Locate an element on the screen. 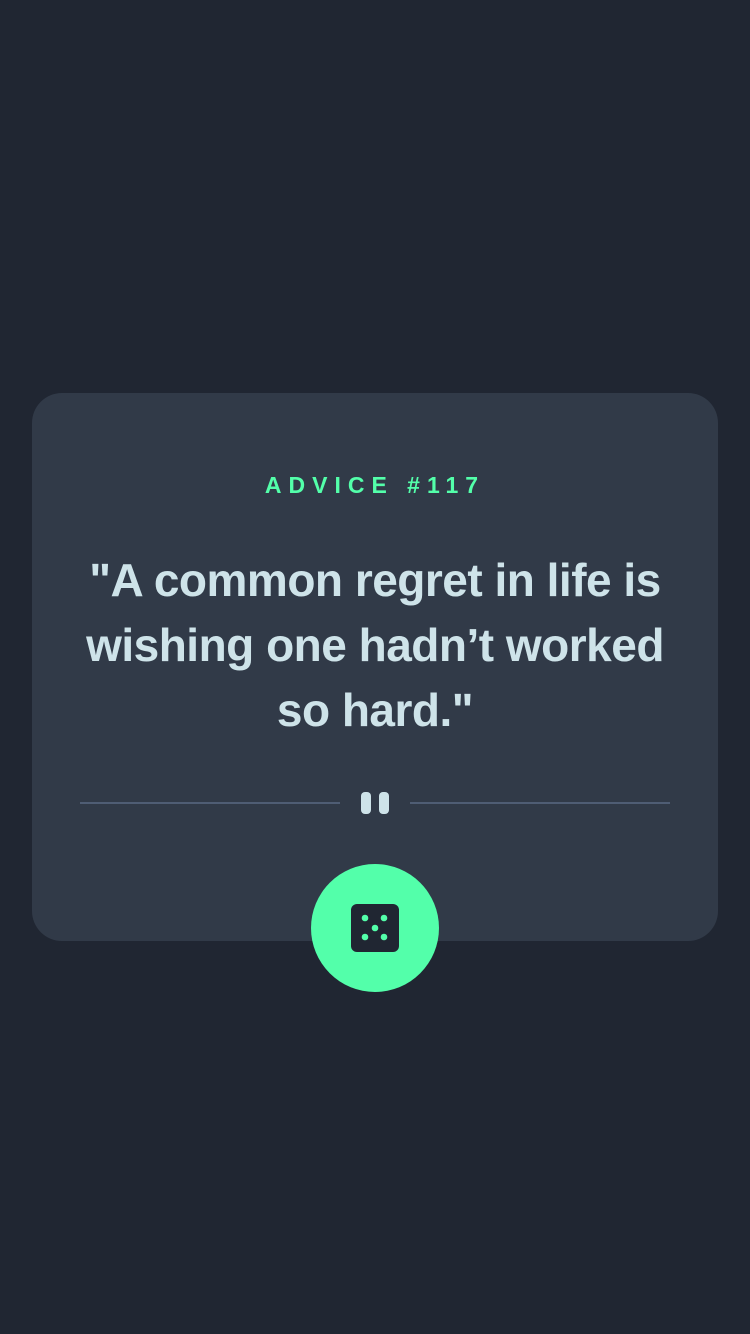 Image resolution: width=750 pixels, height=1334 pixels. pause-bar-left is located at coordinates (366, 803).